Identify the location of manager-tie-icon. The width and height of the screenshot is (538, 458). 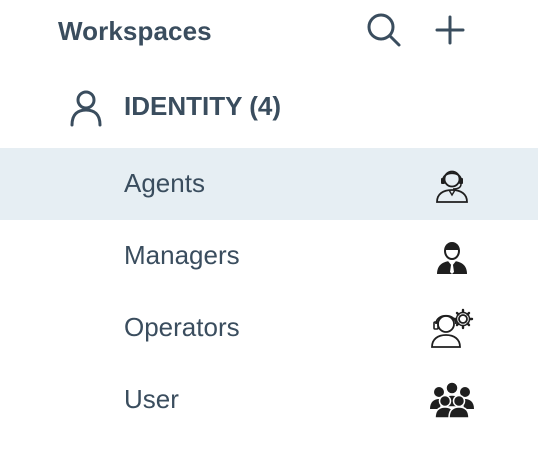
(452, 256).